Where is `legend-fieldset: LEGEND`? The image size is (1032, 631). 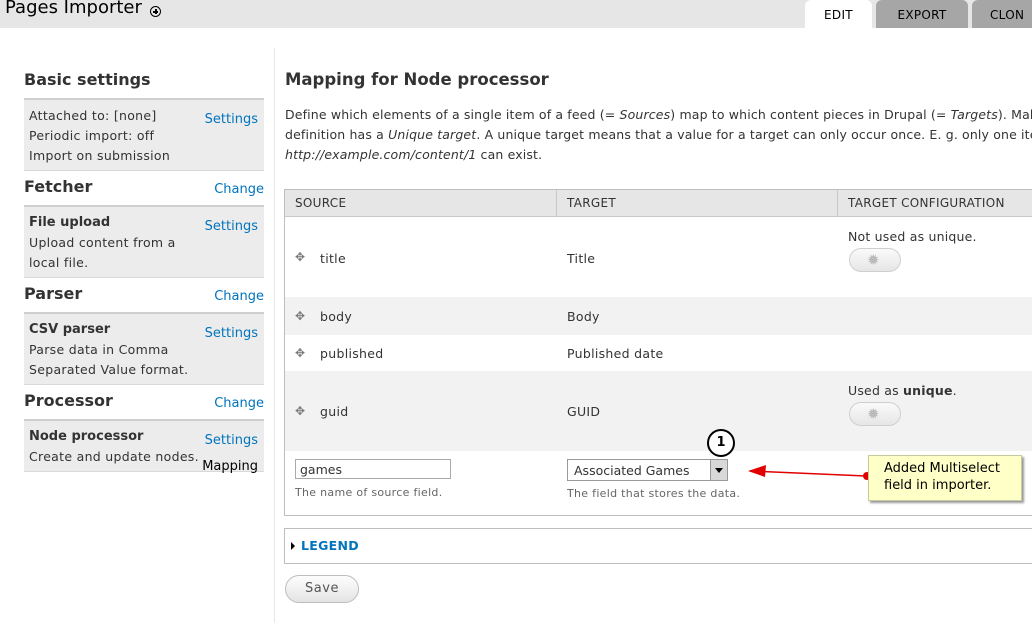 legend-fieldset: LEGEND is located at coordinates (658, 546).